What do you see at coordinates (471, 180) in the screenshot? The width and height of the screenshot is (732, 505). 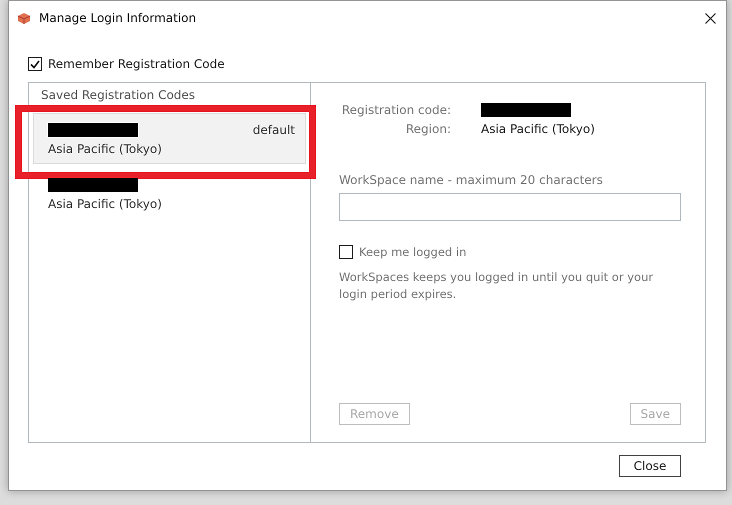 I see `field-label: WorkSpace name - maximum 20 characters` at bounding box center [471, 180].